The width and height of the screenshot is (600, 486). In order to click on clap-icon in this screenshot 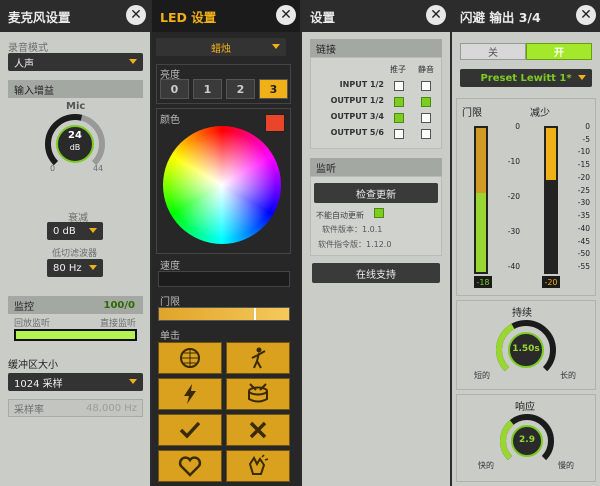, I will do `click(258, 464)`.